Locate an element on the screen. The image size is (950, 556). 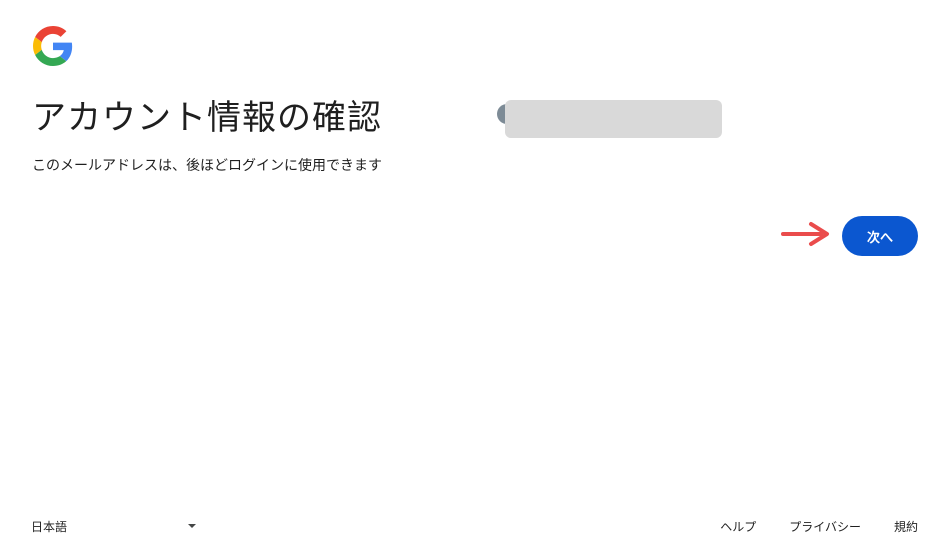
footer: 日本語 ヘルプ プライバシー 規約 is located at coordinates (475, 526).